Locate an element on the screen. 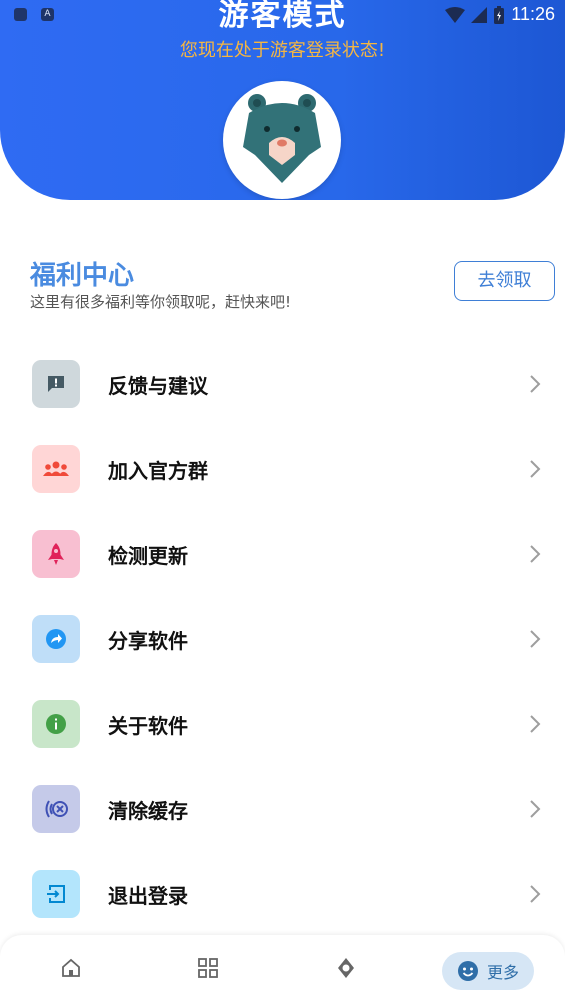 The image size is (565, 1003). smile-icon is located at coordinates (467, 971).